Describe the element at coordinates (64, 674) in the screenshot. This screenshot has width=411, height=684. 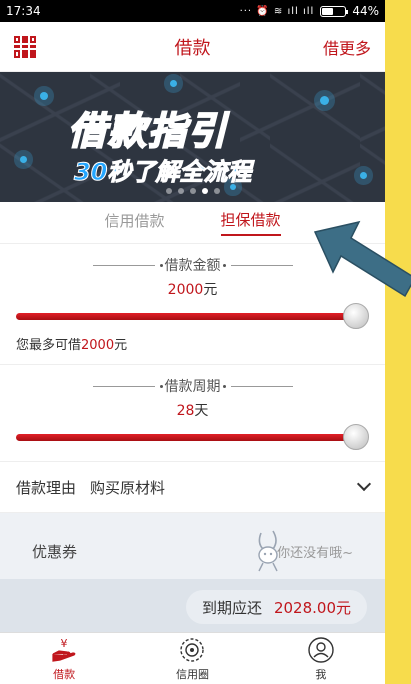
I see `nav-label-loan: 借款` at that location.